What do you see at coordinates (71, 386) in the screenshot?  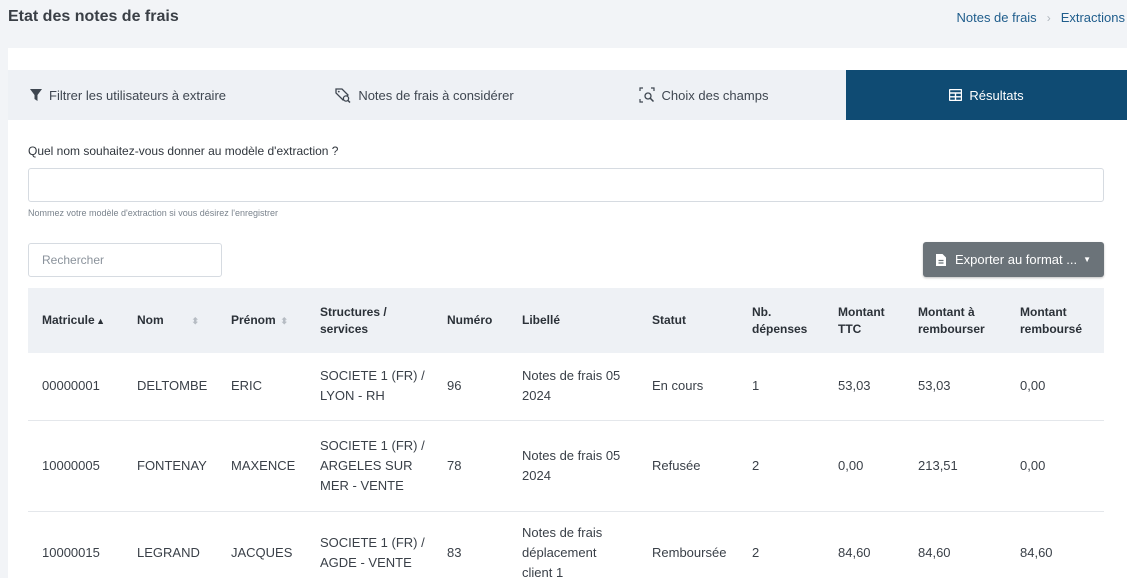 I see `cell-matricule: 00000001` at bounding box center [71, 386].